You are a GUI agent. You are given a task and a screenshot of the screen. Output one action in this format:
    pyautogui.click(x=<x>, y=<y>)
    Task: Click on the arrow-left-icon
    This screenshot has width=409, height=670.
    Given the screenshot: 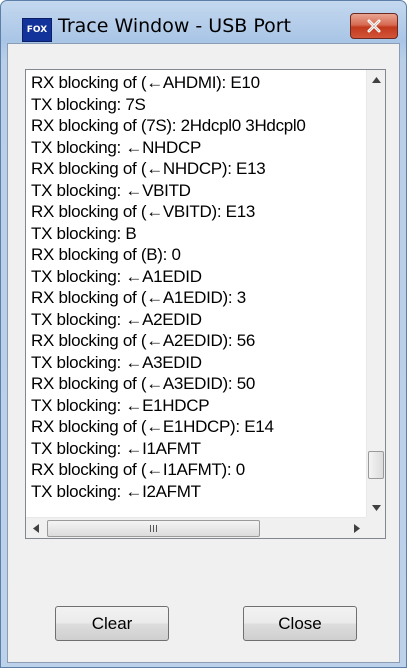 What is the action you would take?
    pyautogui.click(x=35, y=528)
    